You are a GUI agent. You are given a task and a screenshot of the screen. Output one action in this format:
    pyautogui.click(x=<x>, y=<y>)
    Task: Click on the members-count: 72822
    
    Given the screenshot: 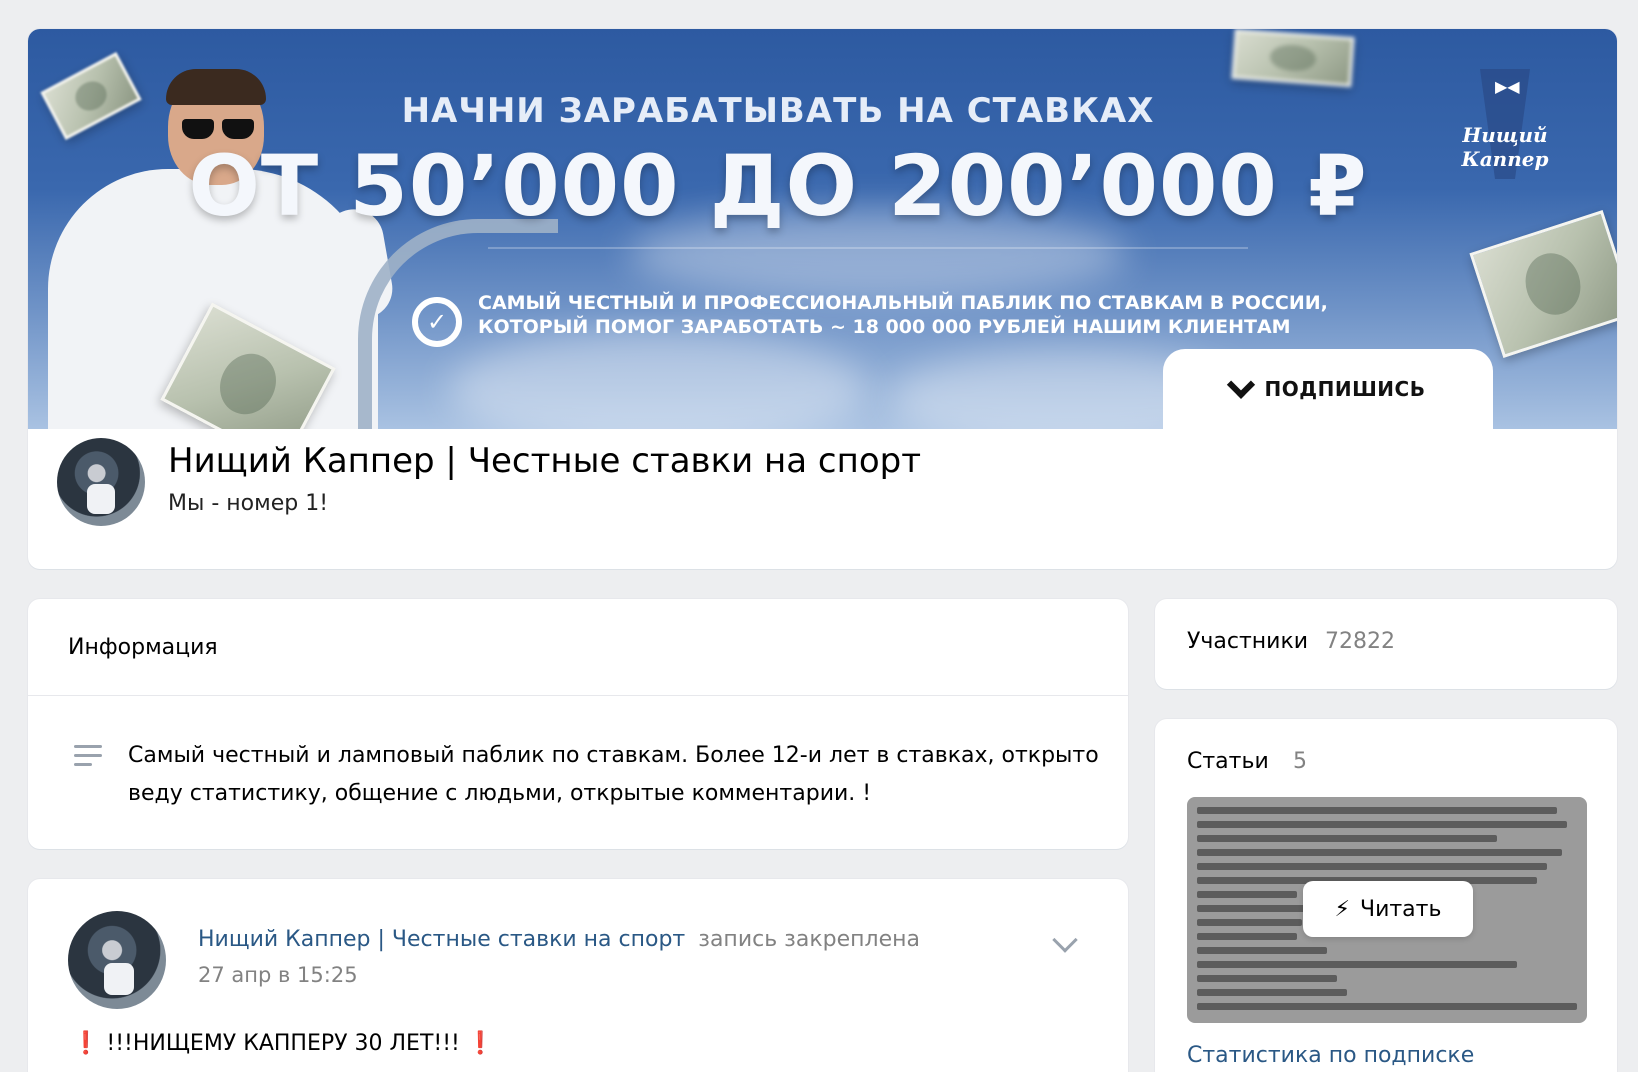 What is the action you would take?
    pyautogui.click(x=1360, y=641)
    